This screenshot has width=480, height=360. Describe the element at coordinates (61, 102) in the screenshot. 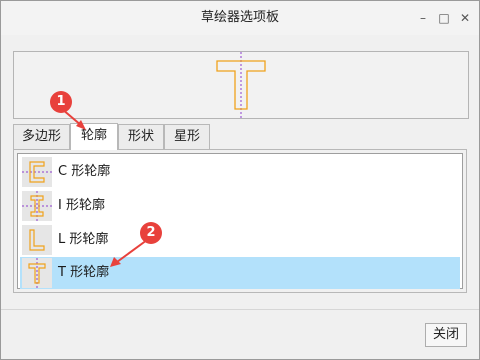

I see `annotation-marker-1: 1` at that location.